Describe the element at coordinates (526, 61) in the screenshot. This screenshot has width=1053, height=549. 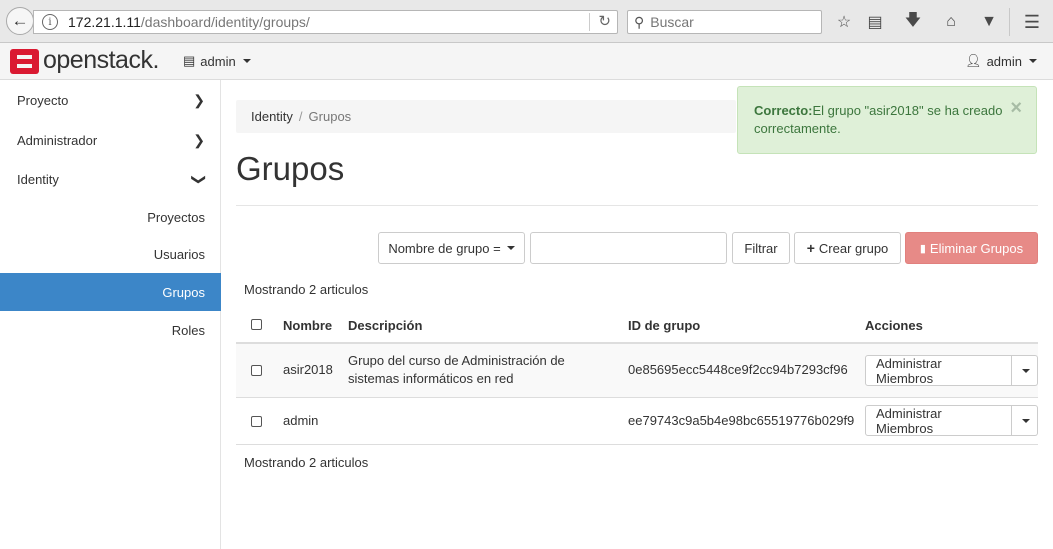
I see `app-header: openstack. ▤ admin 👤︎ admin` at that location.